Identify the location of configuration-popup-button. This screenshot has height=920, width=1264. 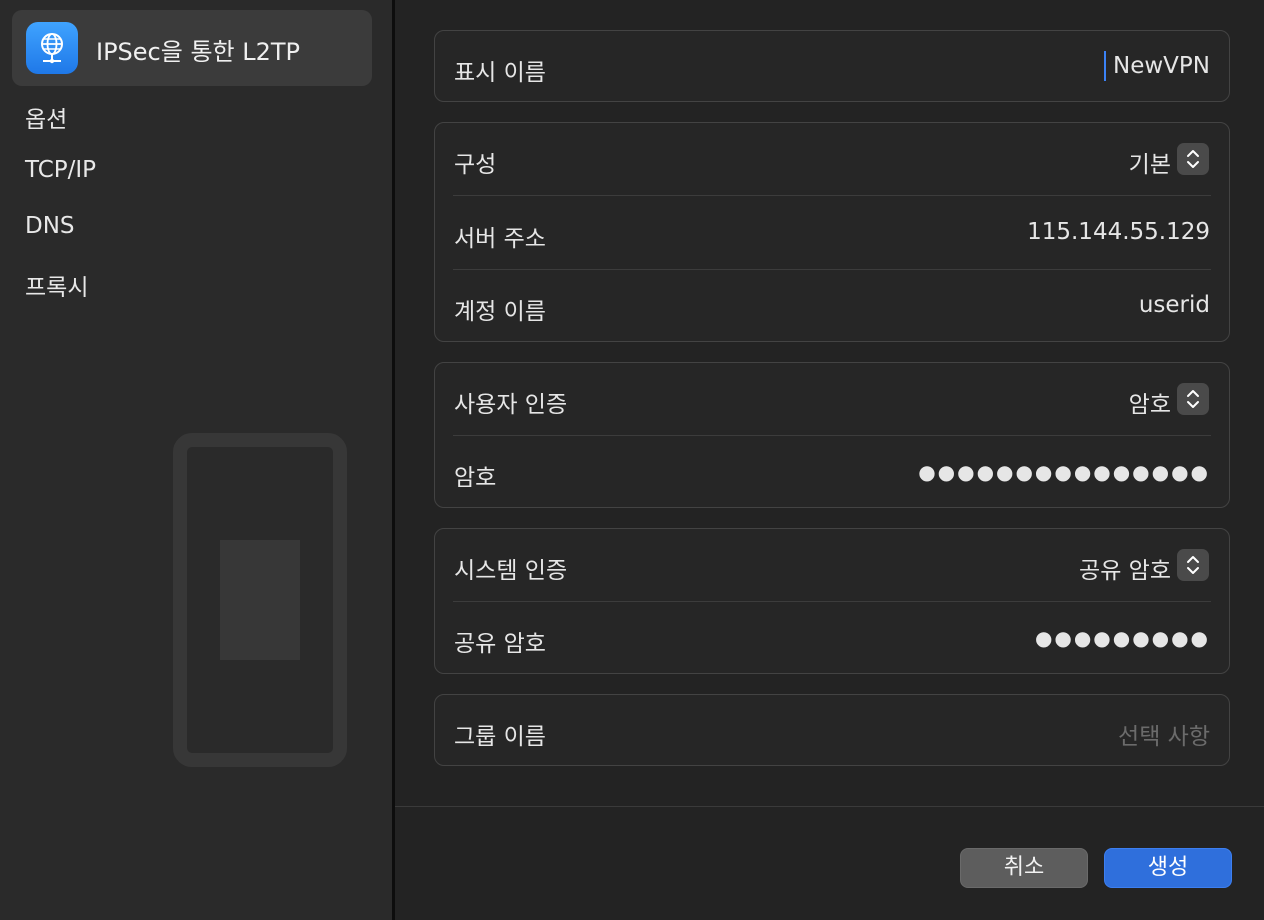
(1193, 159).